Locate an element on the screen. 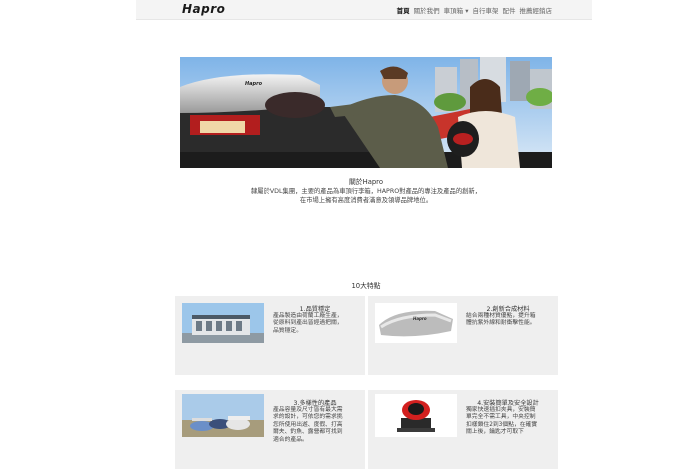 The image size is (698, 473). card-line: 適合的產品。 is located at coordinates (290, 439).